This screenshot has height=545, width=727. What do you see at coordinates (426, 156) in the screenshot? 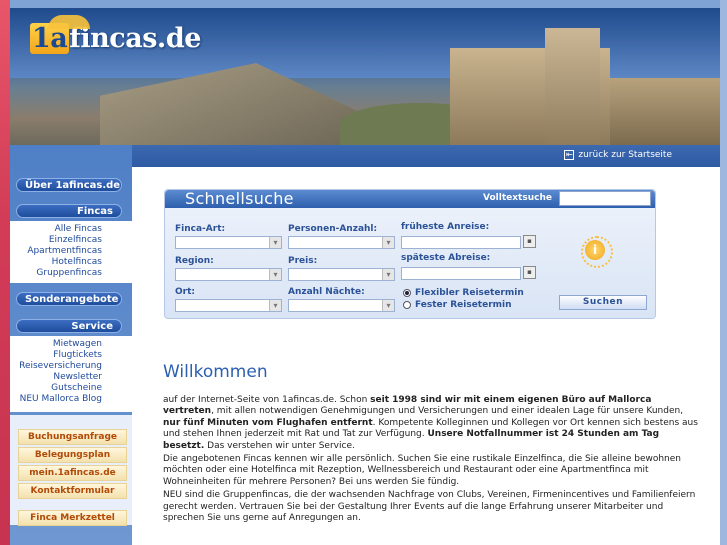
I see `sub-navigation-bar: ⇤ zurück zur Startseite` at bounding box center [426, 156].